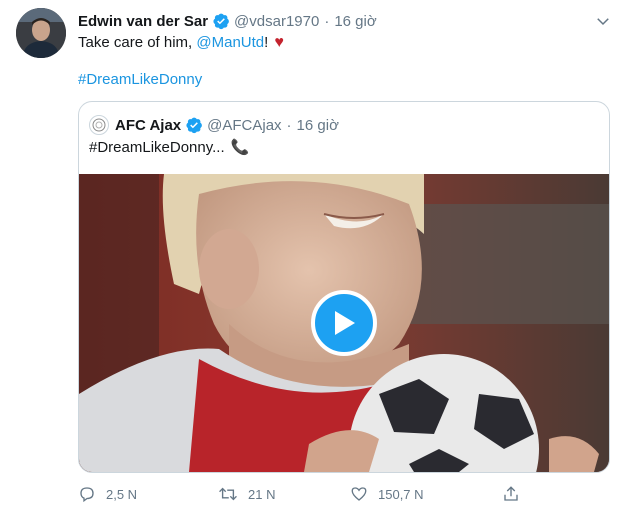 The height and width of the screenshot is (520, 630). I want to click on play-button, so click(344, 323).